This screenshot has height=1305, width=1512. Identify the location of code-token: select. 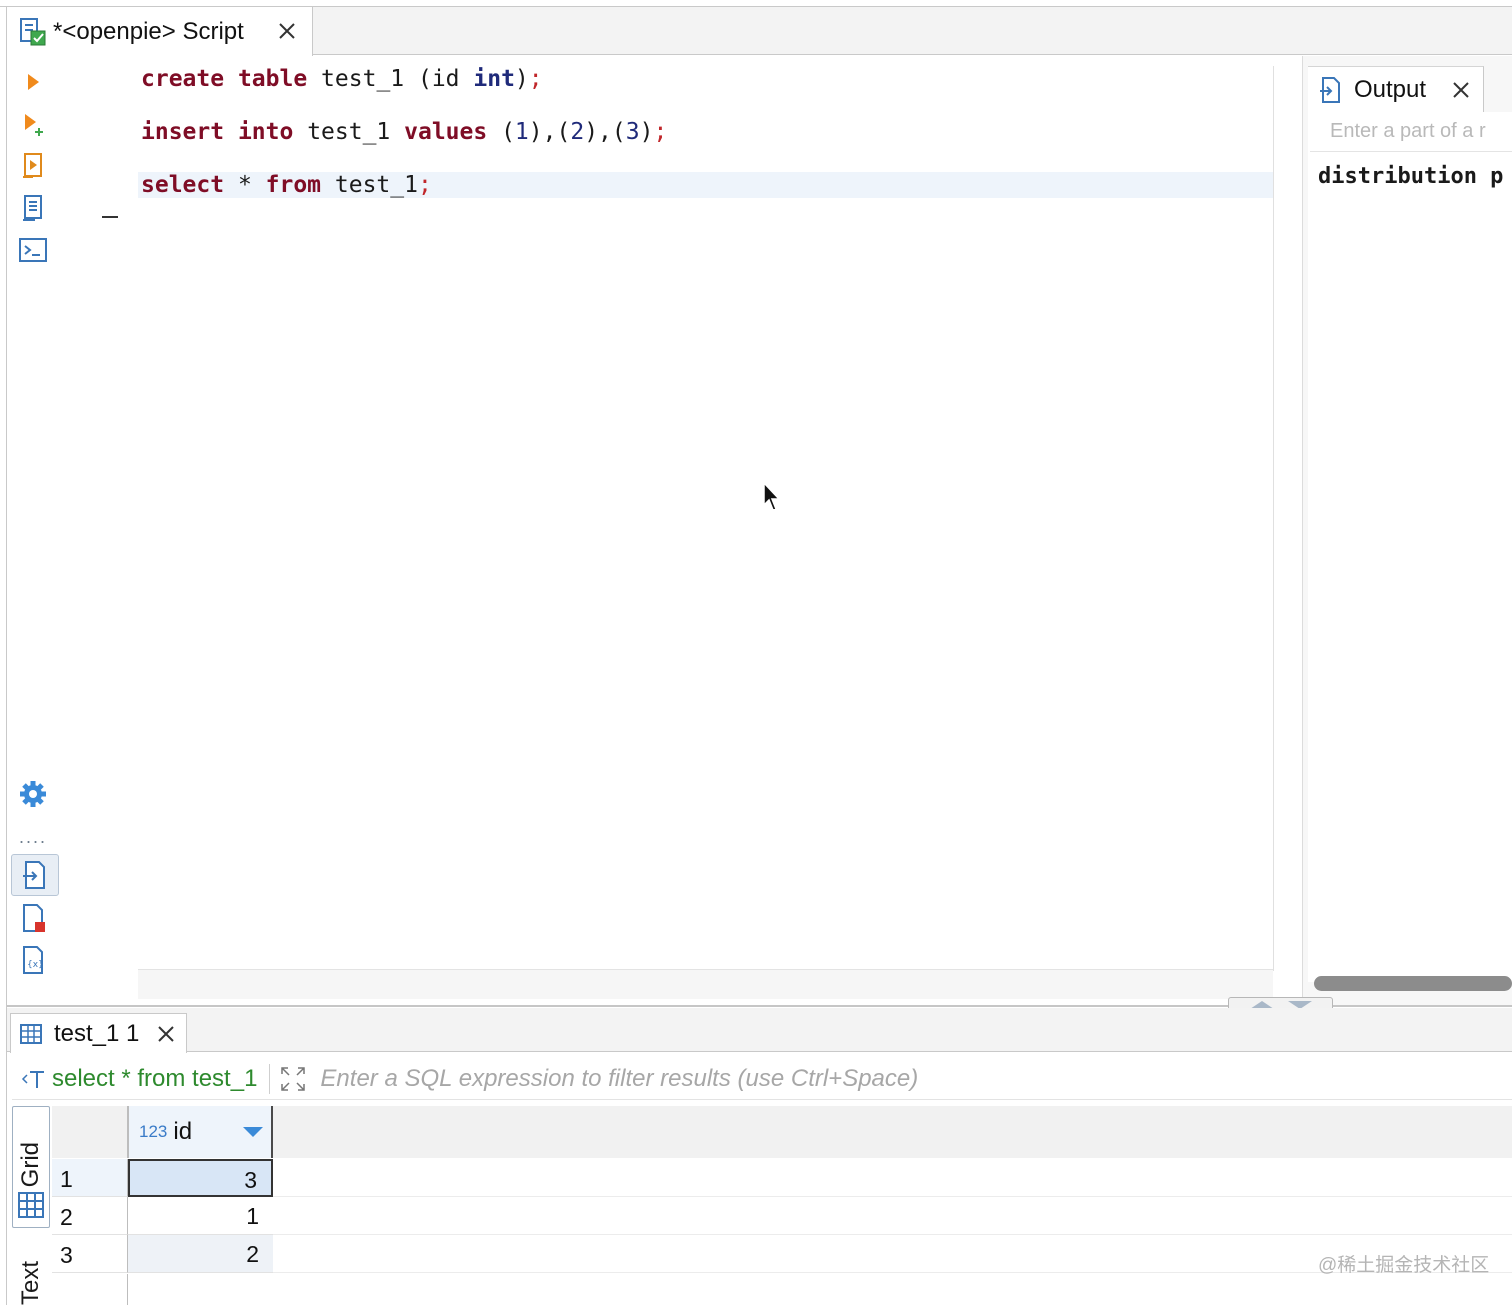
(183, 185).